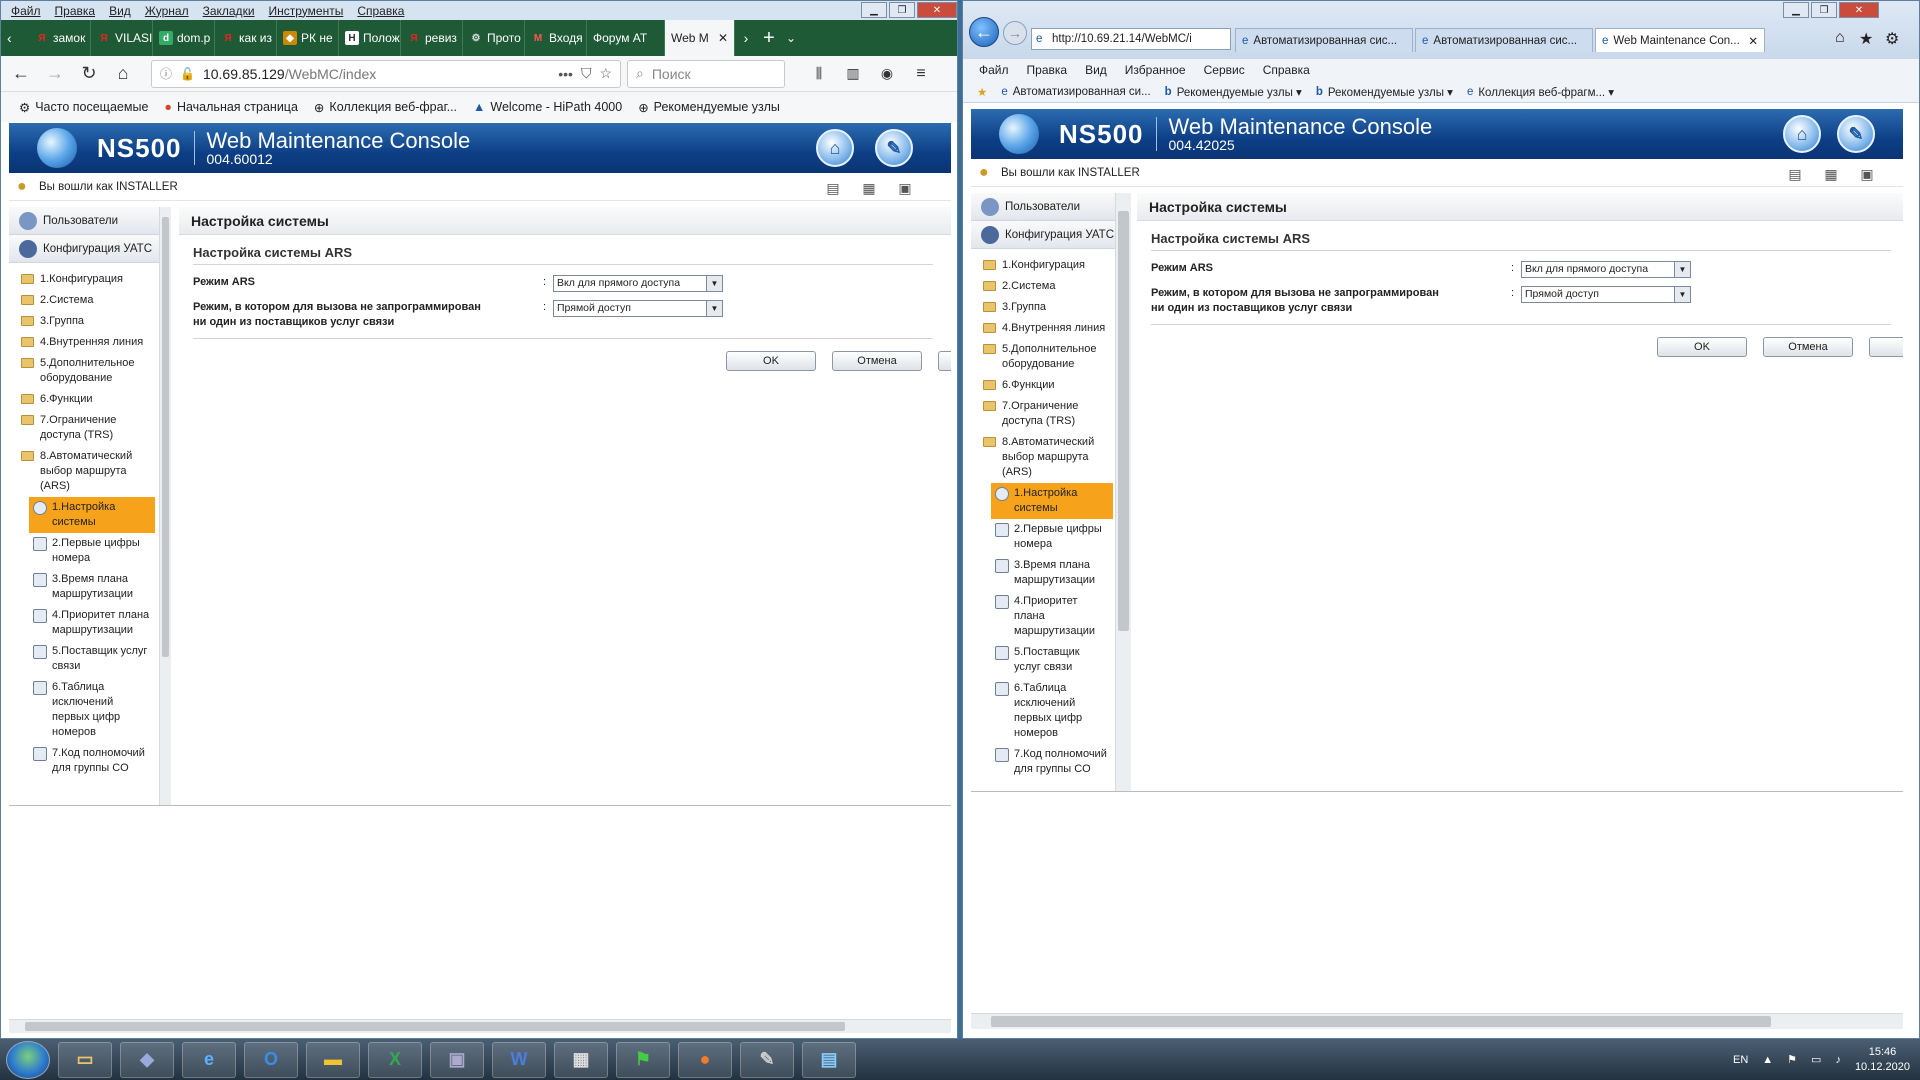 This screenshot has width=1920, height=1080. What do you see at coordinates (84, 300) in the screenshot?
I see `tree-item: 2.Система` at bounding box center [84, 300].